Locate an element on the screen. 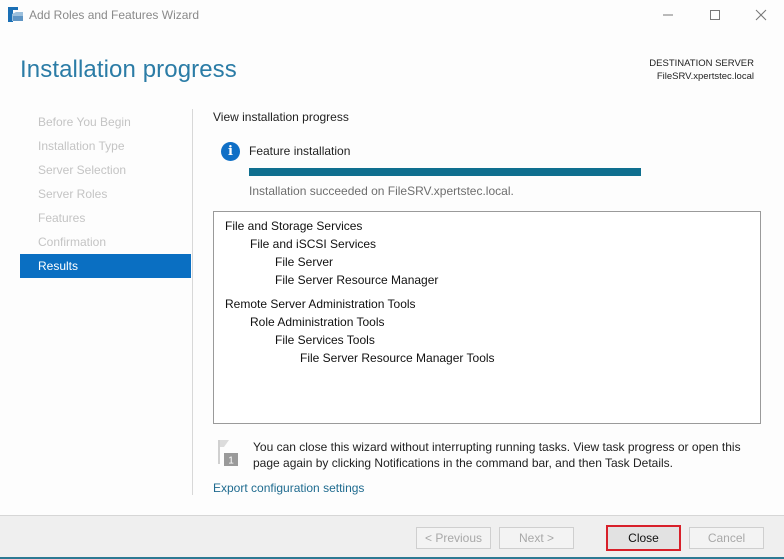 The width and height of the screenshot is (784, 559). step-results: Results is located at coordinates (105, 266).